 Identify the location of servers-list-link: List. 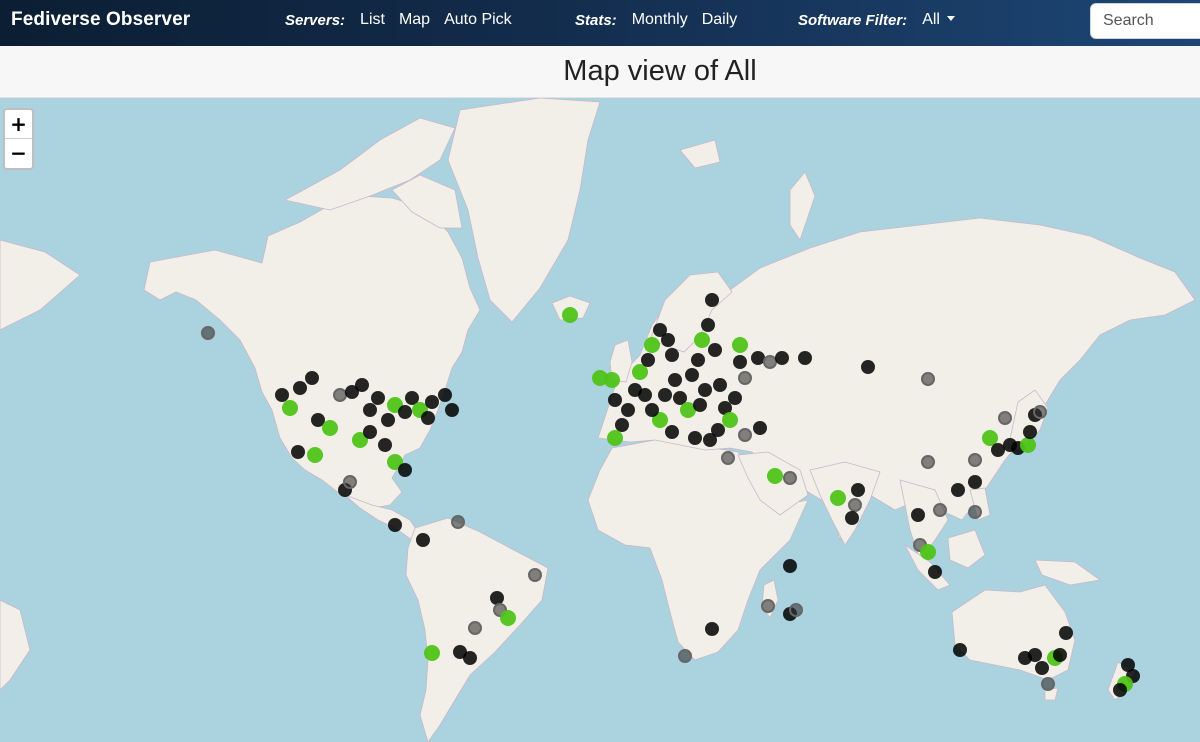
(372, 20).